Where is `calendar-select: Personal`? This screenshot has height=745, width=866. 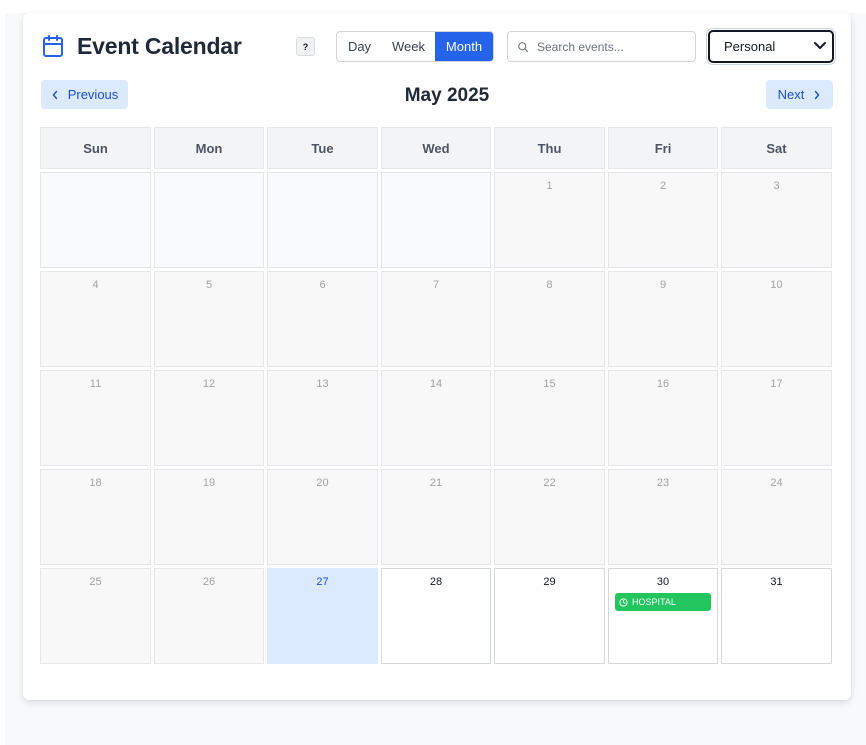
calendar-select: Personal is located at coordinates (771, 46).